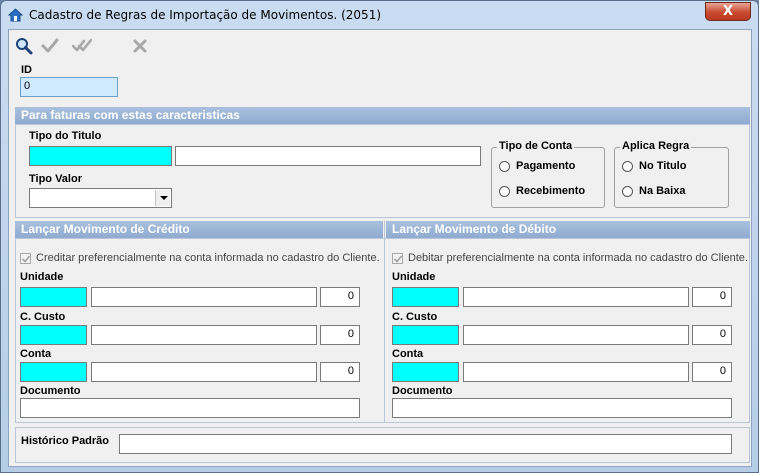 The height and width of the screenshot is (473, 759). I want to click on tipo-titulo-label: Tipo do Titulo, so click(65, 136).